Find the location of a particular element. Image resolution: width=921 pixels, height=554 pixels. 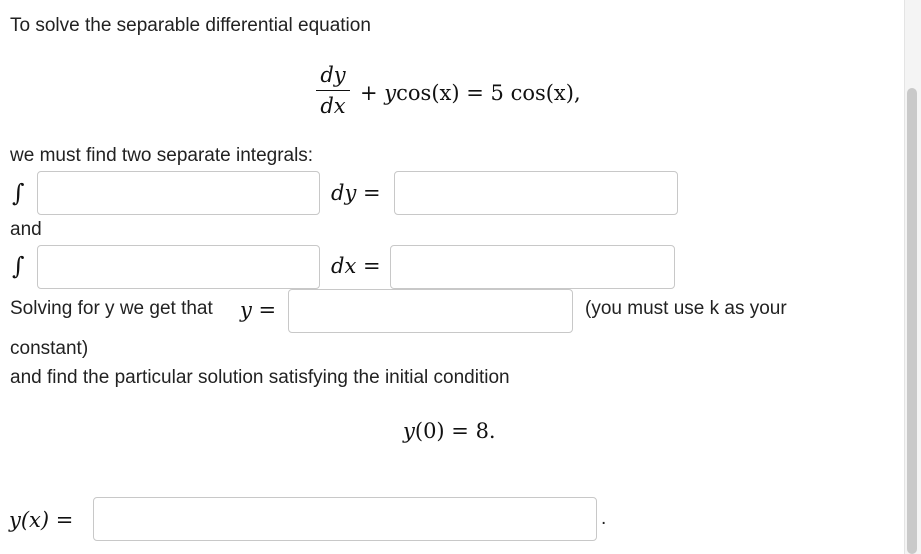

solving-text: Solving for y we get that is located at coordinates (111, 308).